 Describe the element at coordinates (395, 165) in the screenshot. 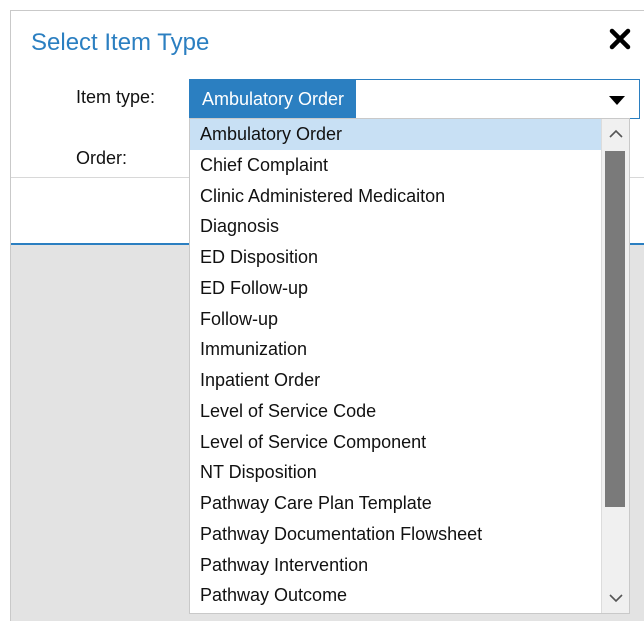

I see `dropdown-option: Chief Complaint` at that location.